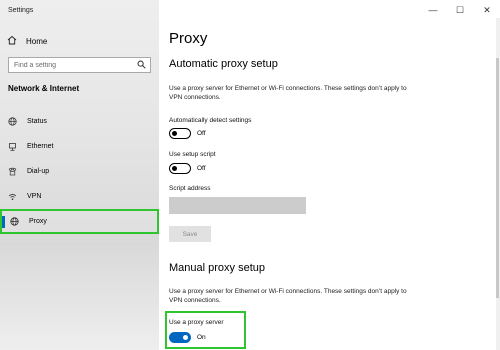  Describe the element at coordinates (21, 10) in the screenshot. I see `app-title: Settings` at that location.